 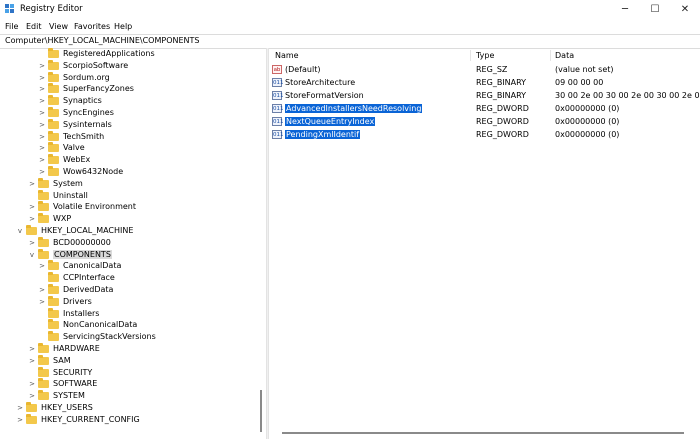 I want to click on minimize-button: ─, so click(x=625, y=10).